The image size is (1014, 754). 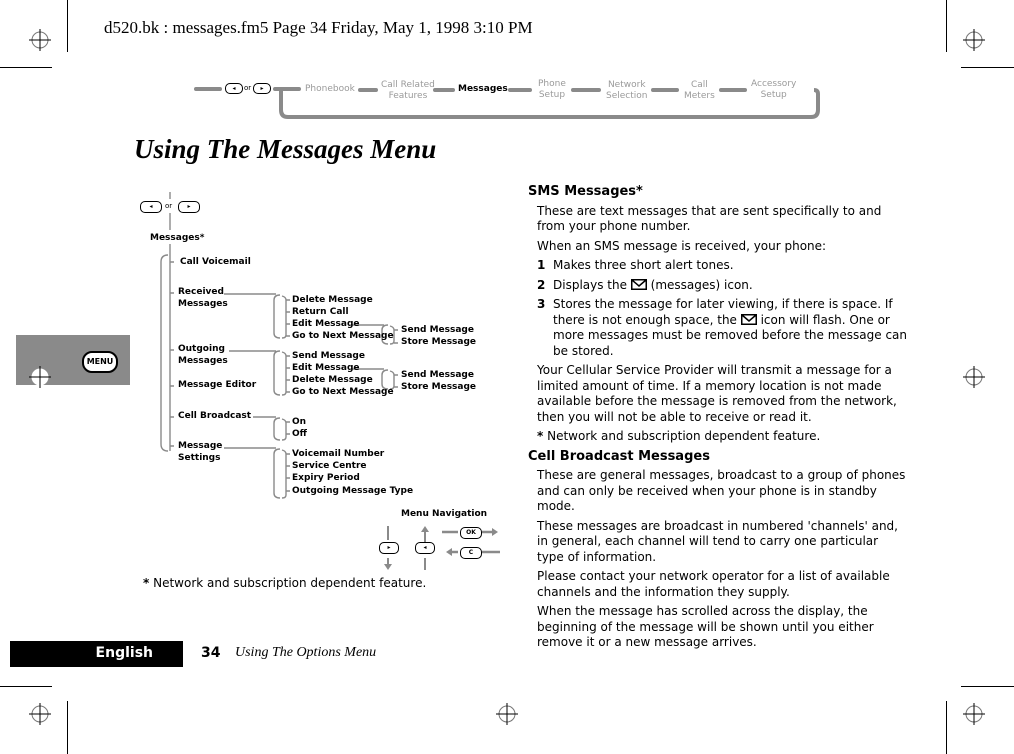 I want to click on page-number: 34, so click(x=211, y=653).